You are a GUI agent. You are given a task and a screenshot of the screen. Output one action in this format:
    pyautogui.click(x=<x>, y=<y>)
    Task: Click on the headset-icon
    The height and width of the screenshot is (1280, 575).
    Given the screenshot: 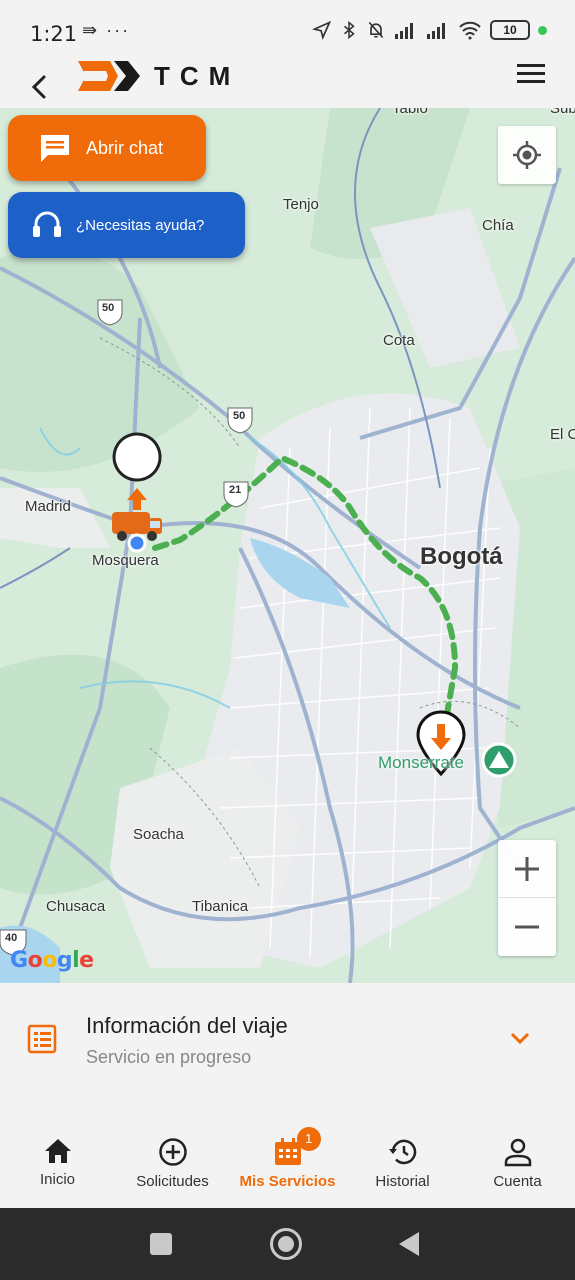 What is the action you would take?
    pyautogui.click(x=47, y=224)
    